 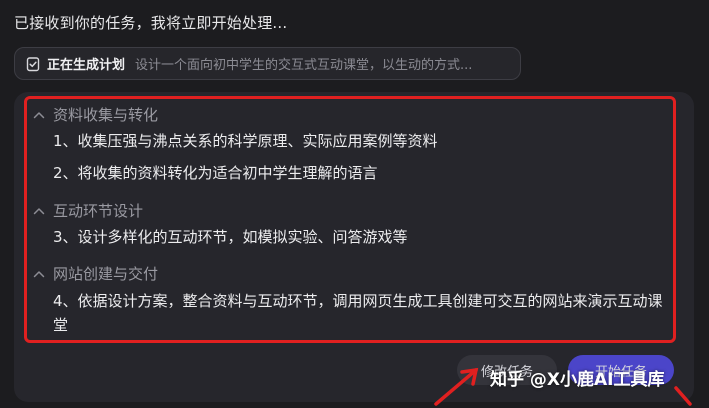 What do you see at coordinates (577, 380) in the screenshot?
I see `watermark: 知乎 @X小鹿AI工具库` at bounding box center [577, 380].